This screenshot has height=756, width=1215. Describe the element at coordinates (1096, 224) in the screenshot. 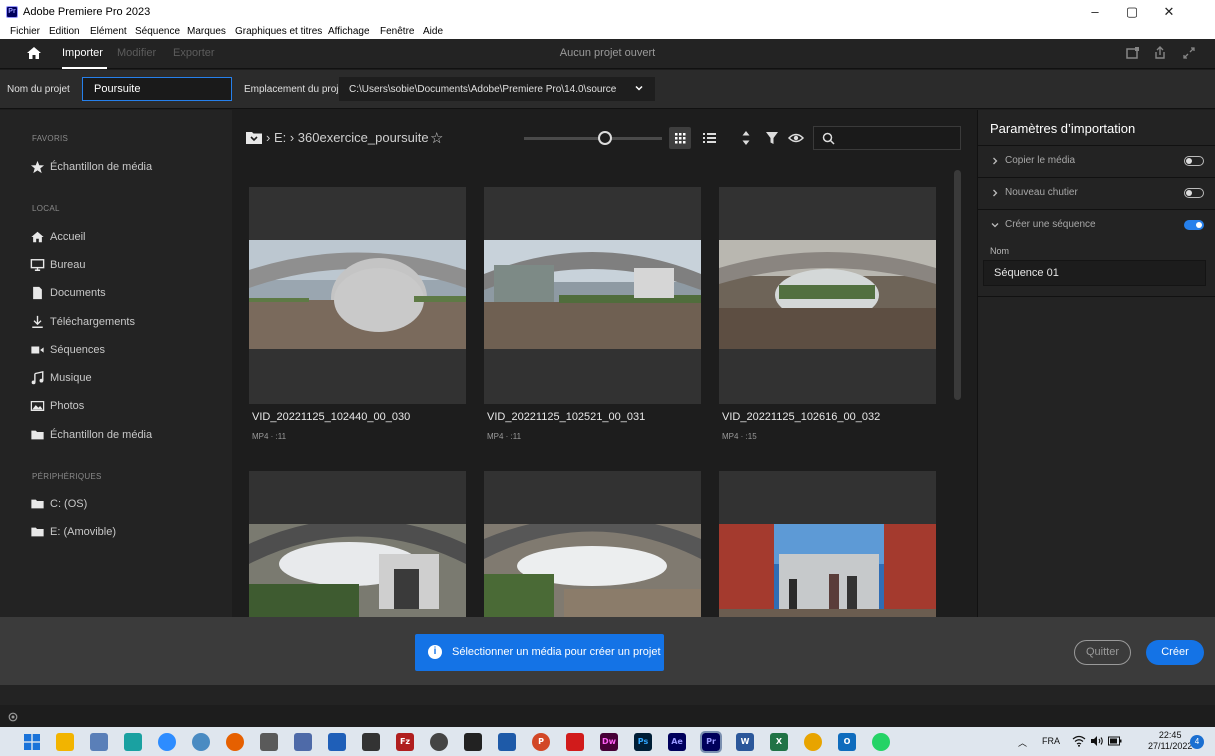

I see `create-sequence-row: Créer une séquence` at that location.